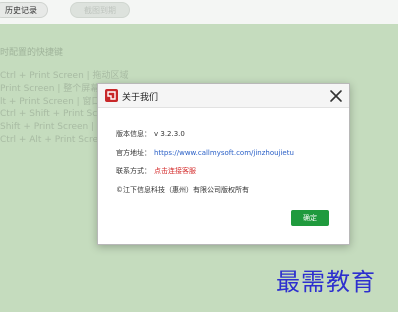  Describe the element at coordinates (169, 134) in the screenshot. I see `version-value: v 3.2.3.0` at that location.